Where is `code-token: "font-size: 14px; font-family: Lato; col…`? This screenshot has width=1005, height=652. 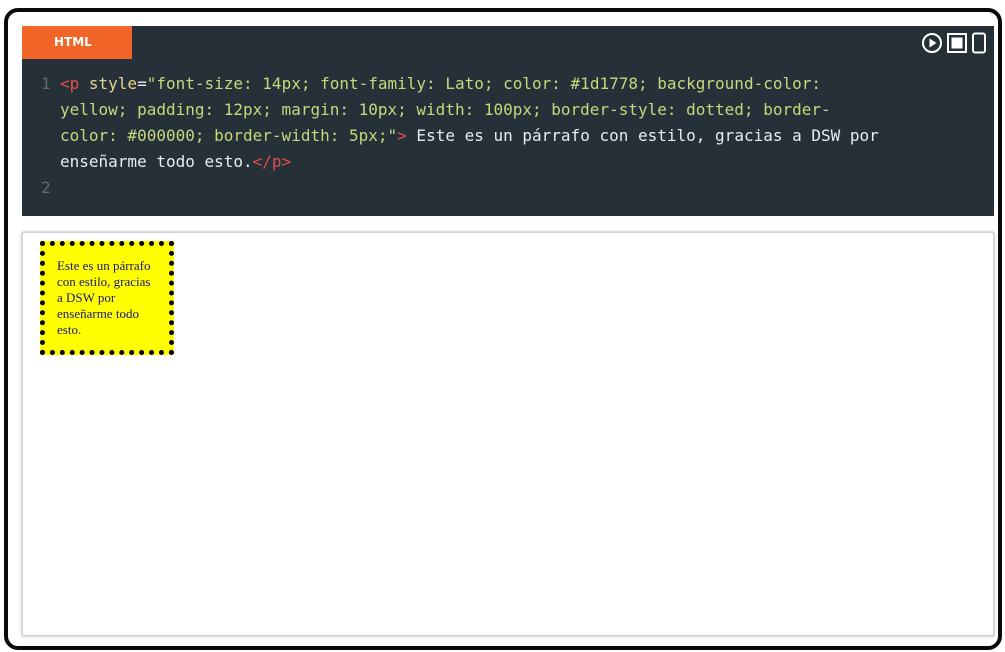 code-token: "font-size: 14px; font-family: Lato; col… is located at coordinates (483, 83).